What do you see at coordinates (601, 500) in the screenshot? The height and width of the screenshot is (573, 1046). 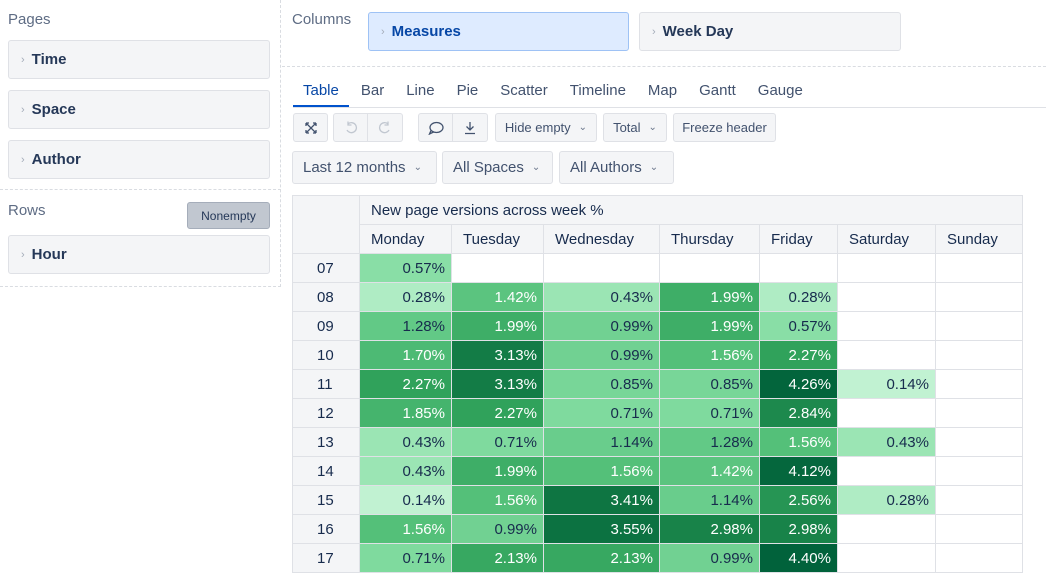 I see `table-cell: 3.41%` at bounding box center [601, 500].